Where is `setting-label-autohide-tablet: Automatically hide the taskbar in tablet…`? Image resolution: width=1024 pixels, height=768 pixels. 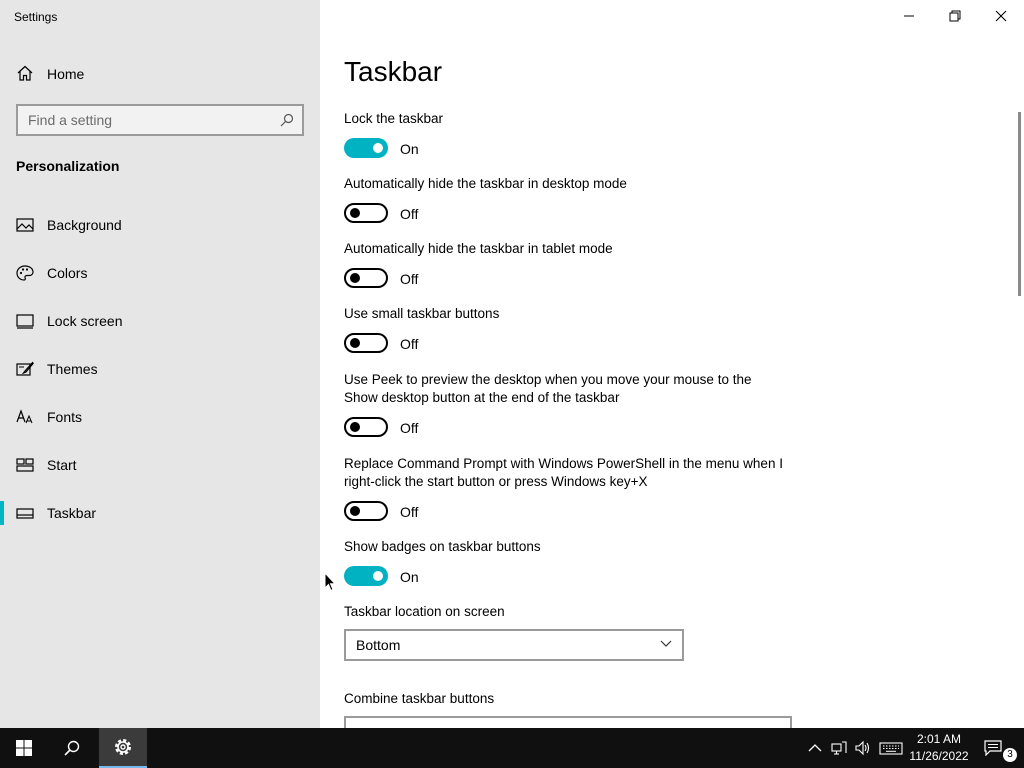 setting-label-autohide-tablet: Automatically hide the taskbar in tablet… is located at coordinates (478, 248).